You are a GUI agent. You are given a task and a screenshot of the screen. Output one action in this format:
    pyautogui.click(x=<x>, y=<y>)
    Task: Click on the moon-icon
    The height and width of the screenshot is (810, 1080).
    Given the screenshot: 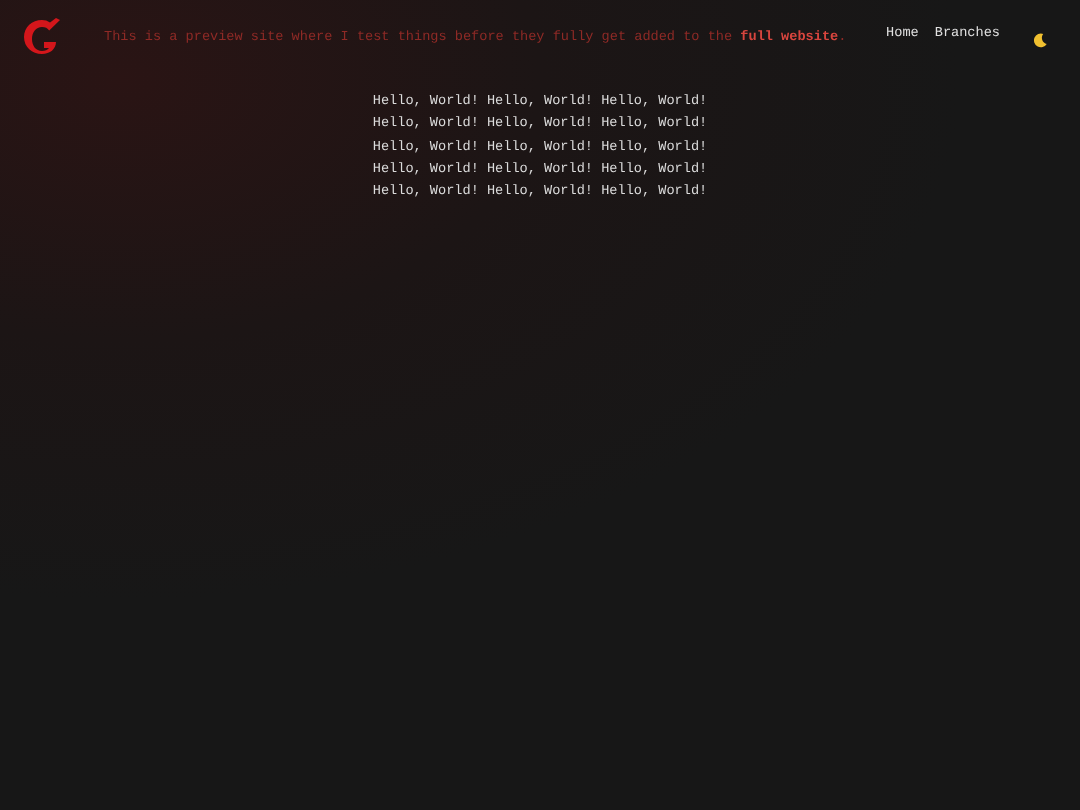 What is the action you would take?
    pyautogui.click(x=1040, y=39)
    